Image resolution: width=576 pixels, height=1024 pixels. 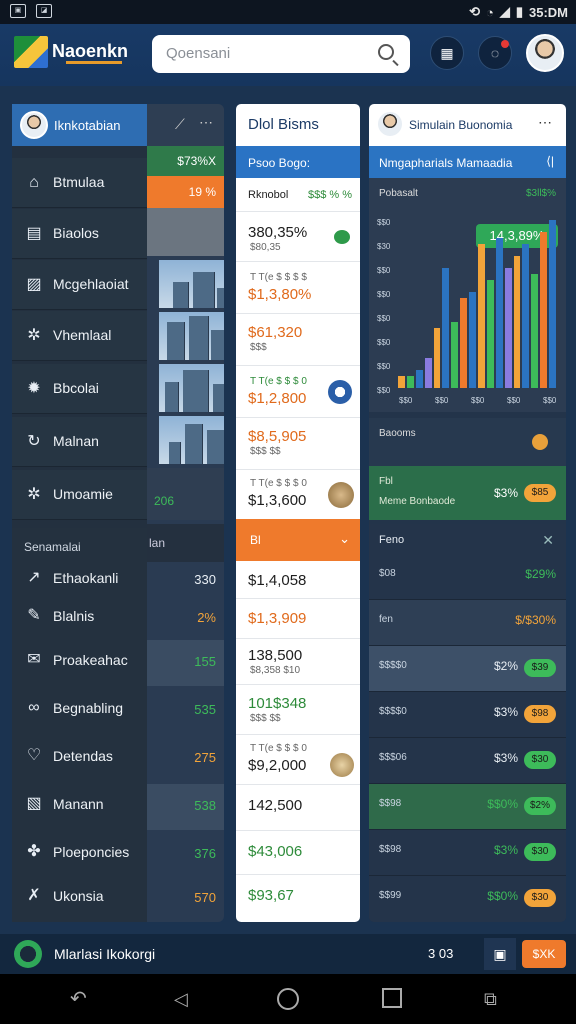 What do you see at coordinates (288, 999) in the screenshot?
I see `home-icon` at bounding box center [288, 999].